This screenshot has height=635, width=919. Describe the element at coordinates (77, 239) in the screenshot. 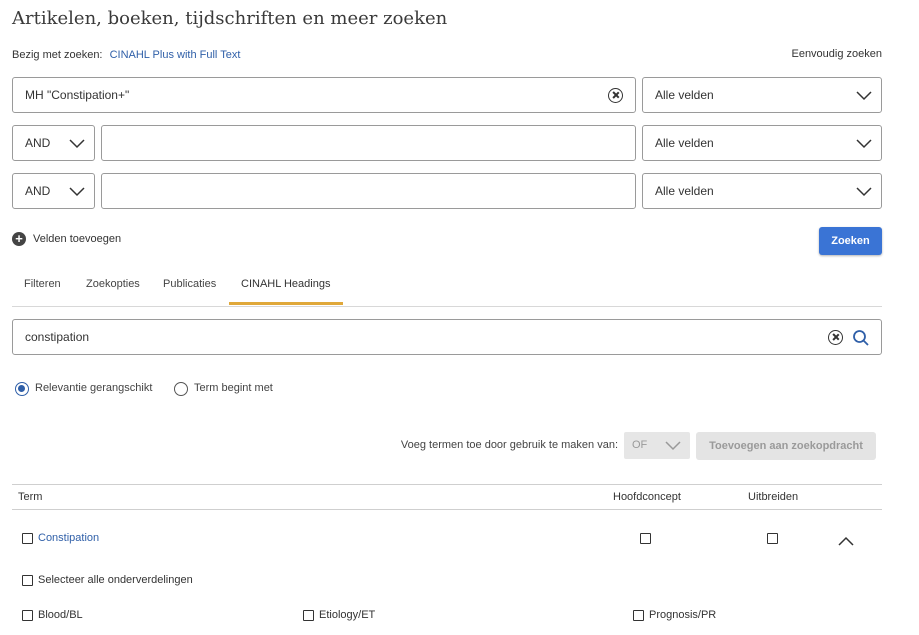

I see `add-fields-label: Velden toevoegen` at that location.